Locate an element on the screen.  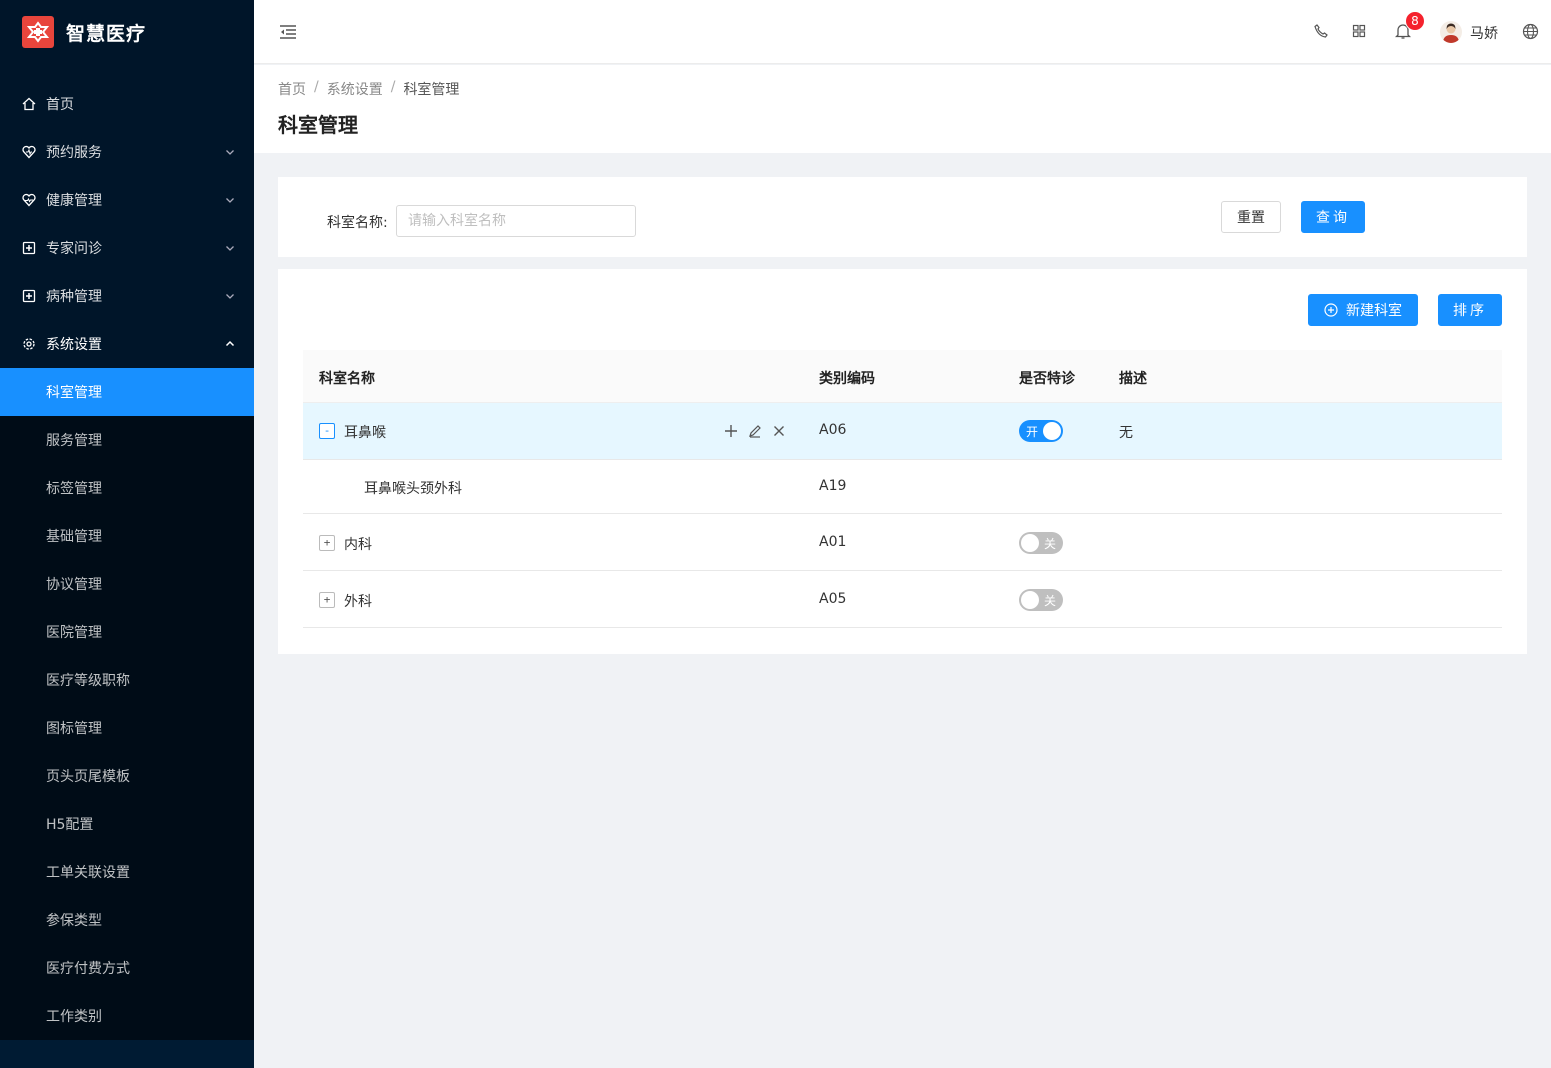
add-child-icon is located at coordinates (731, 431).